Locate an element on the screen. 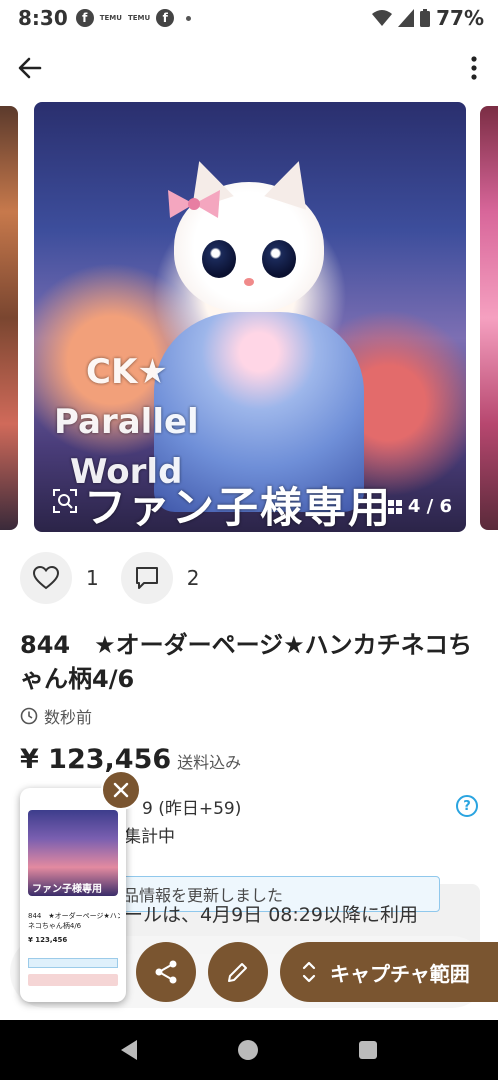  collecting-stat: 集計中 is located at coordinates (149, 837).